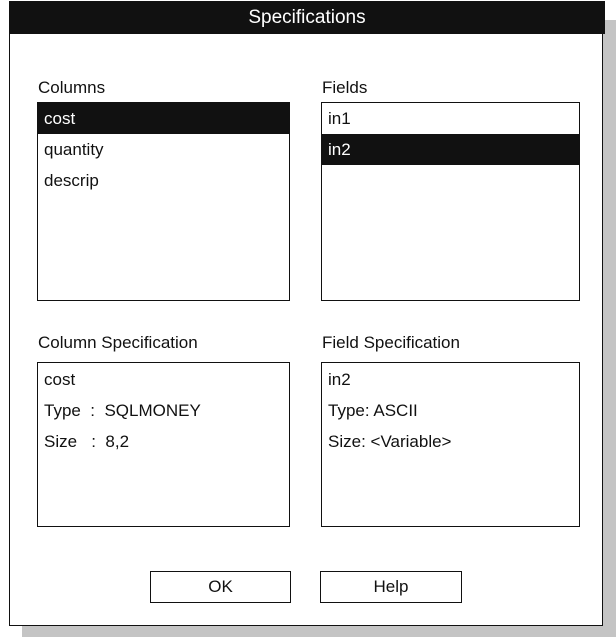 The image size is (616, 637). I want to click on columns-item-cost: cost, so click(163, 118).